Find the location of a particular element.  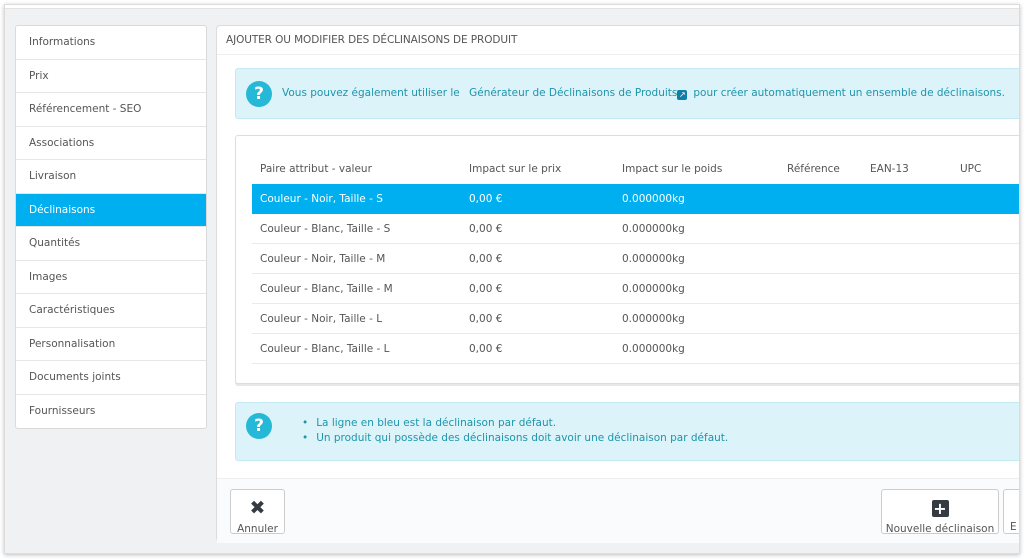

new-combination-button: + Nouvelle déclinaison is located at coordinates (940, 512).